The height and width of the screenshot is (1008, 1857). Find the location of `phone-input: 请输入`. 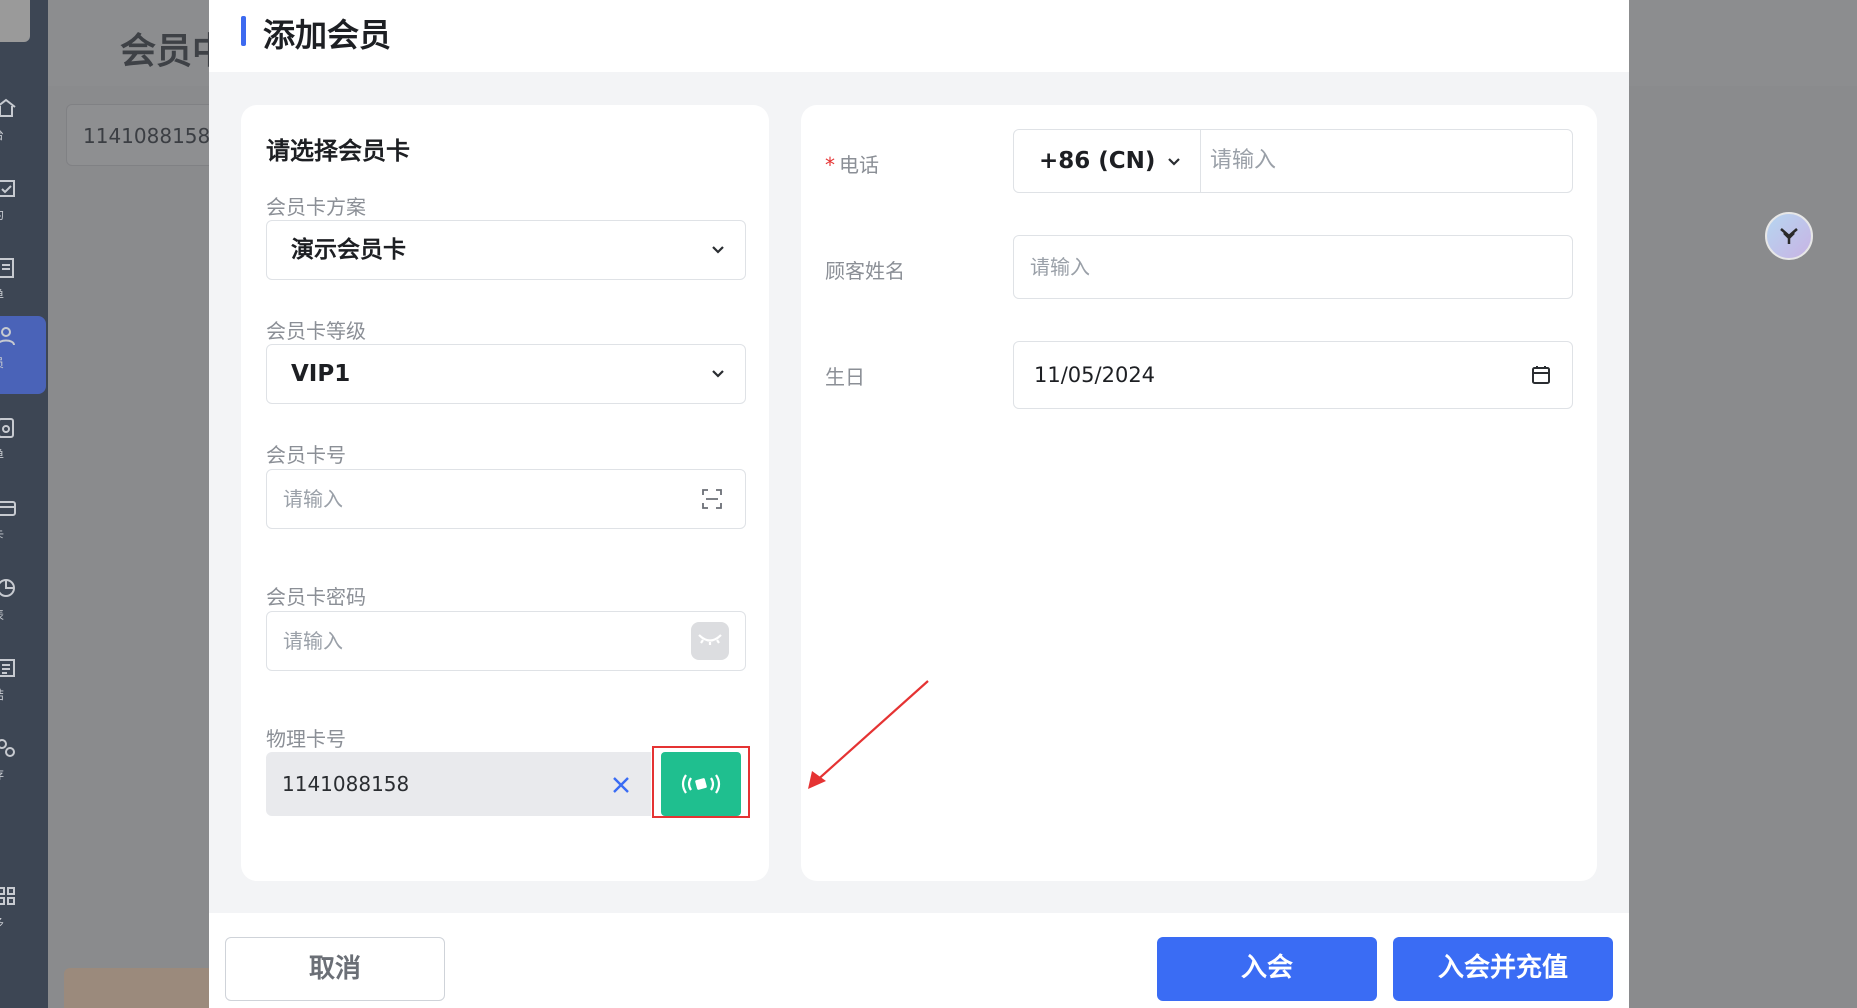

phone-input: 请输入 is located at coordinates (1243, 161).